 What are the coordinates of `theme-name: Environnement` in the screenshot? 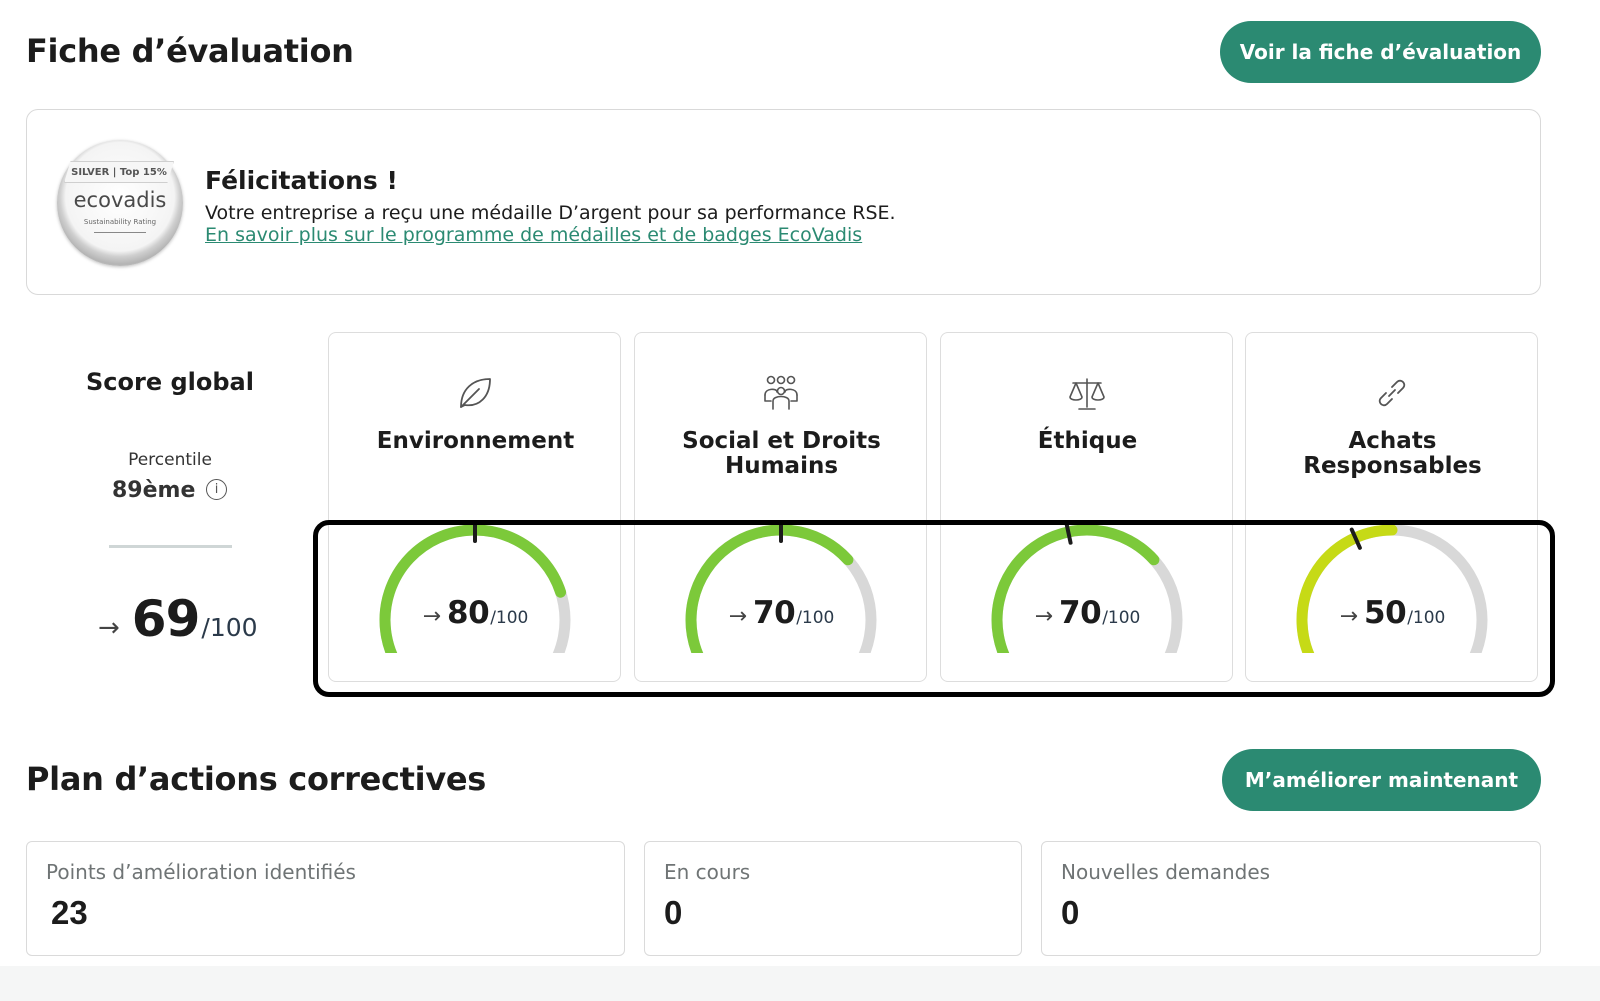 It's located at (475, 441).